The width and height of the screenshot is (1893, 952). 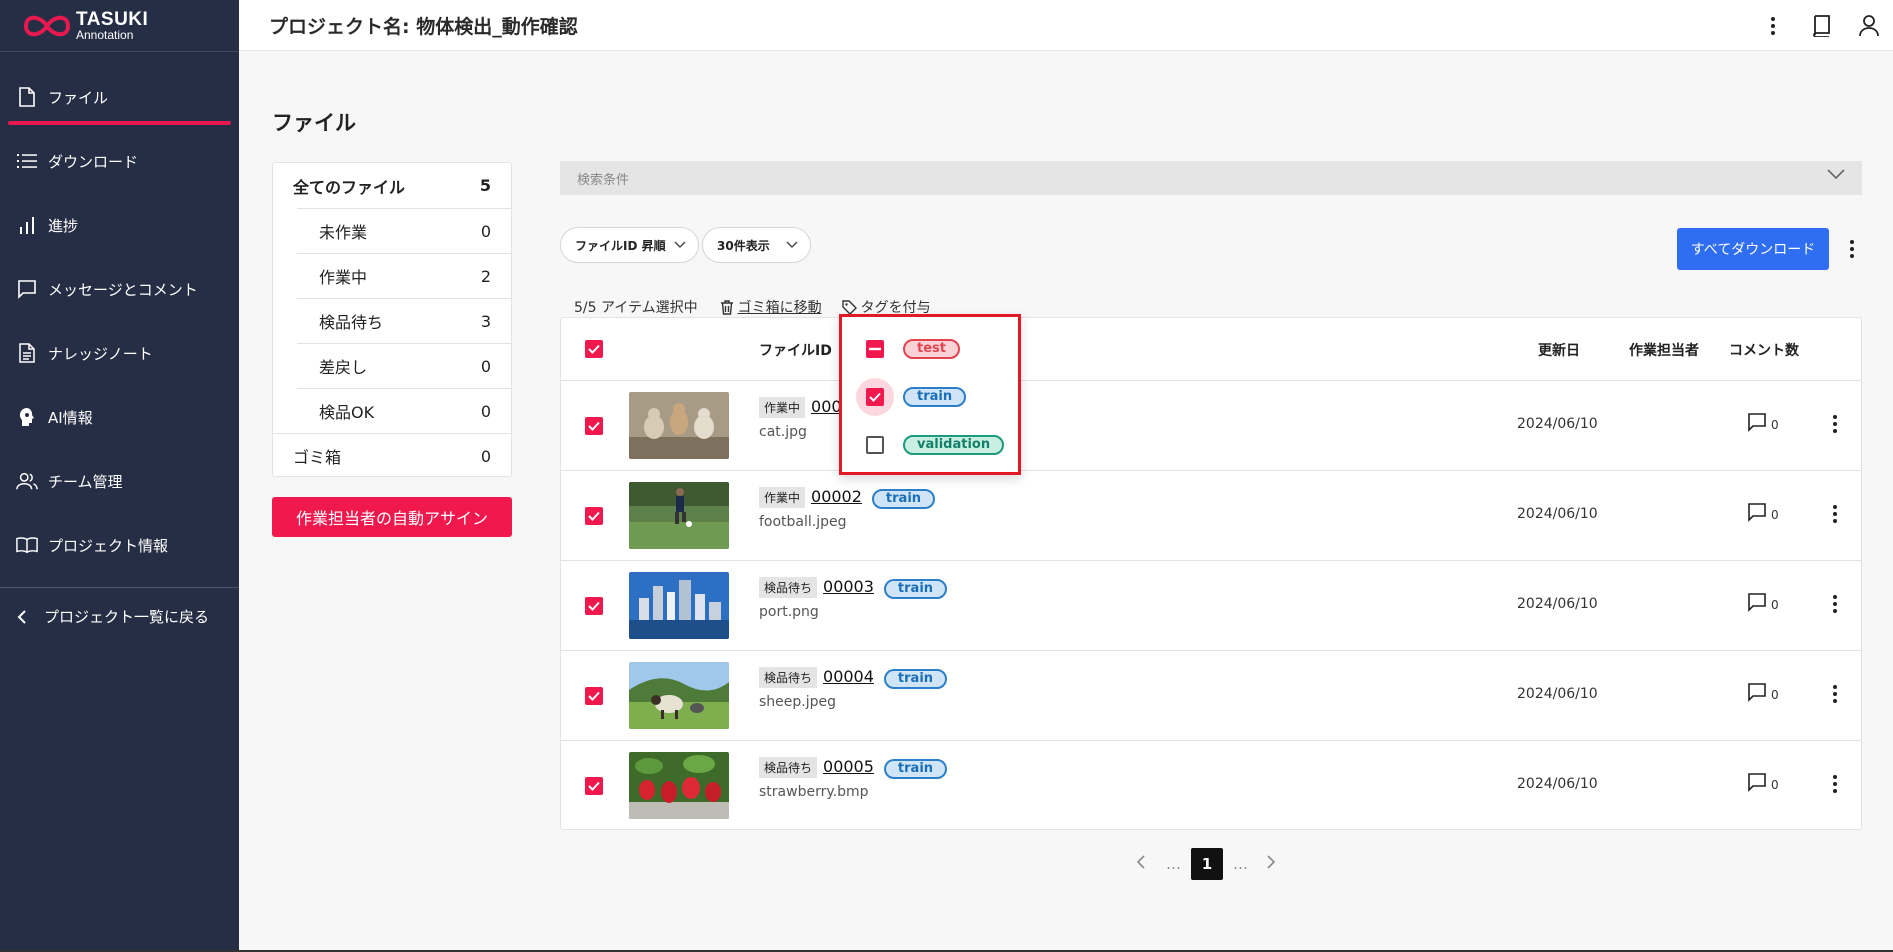 I want to click on trash-action-label: ゴミ箱に移動, so click(x=779, y=308).